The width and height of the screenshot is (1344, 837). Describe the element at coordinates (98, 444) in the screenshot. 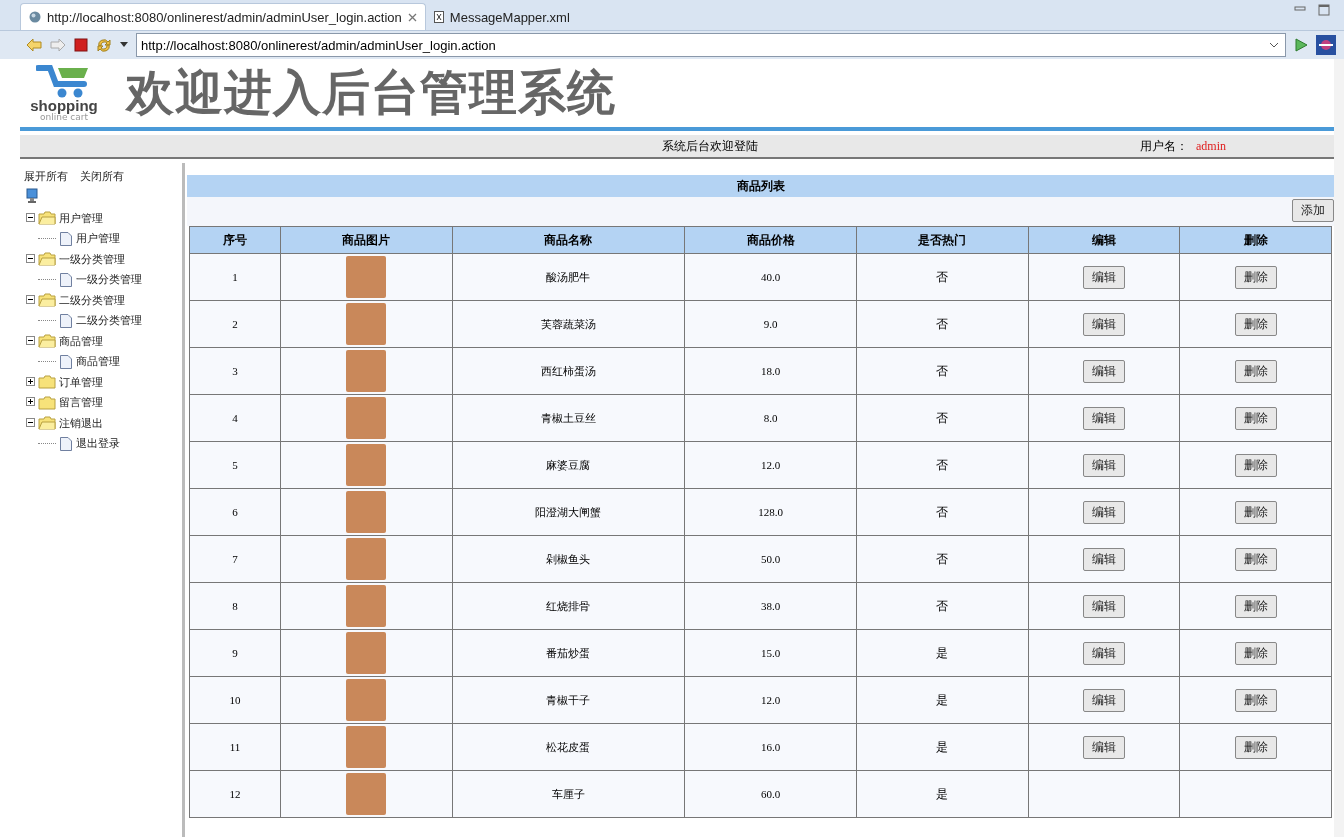

I see `tree-item: 退出登录` at that location.